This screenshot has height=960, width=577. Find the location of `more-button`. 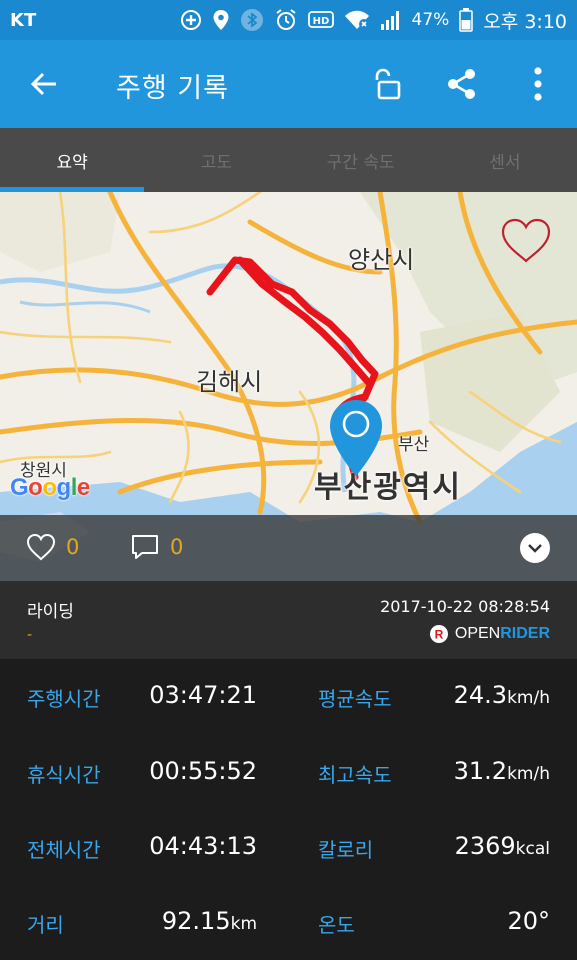

more-button is located at coordinates (538, 84).